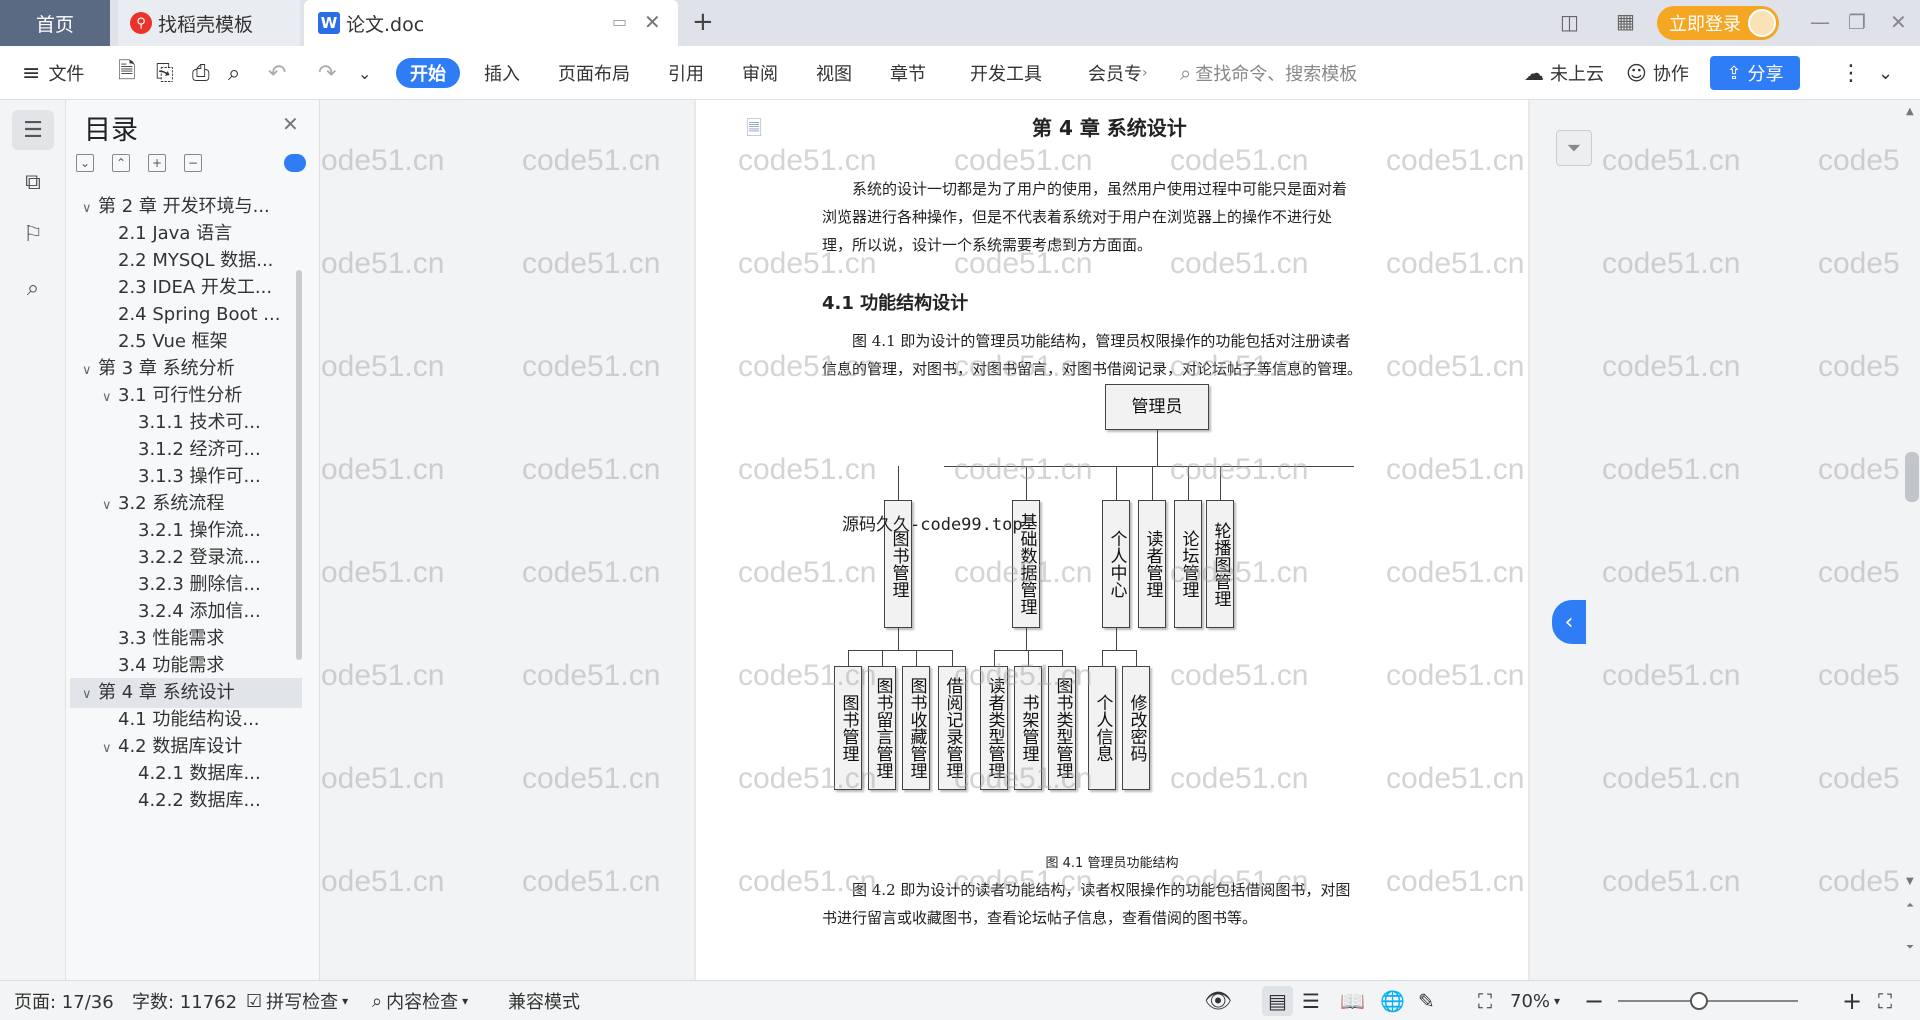 The height and width of the screenshot is (1020, 1920). I want to click on tab-review: 审阅, so click(760, 73).